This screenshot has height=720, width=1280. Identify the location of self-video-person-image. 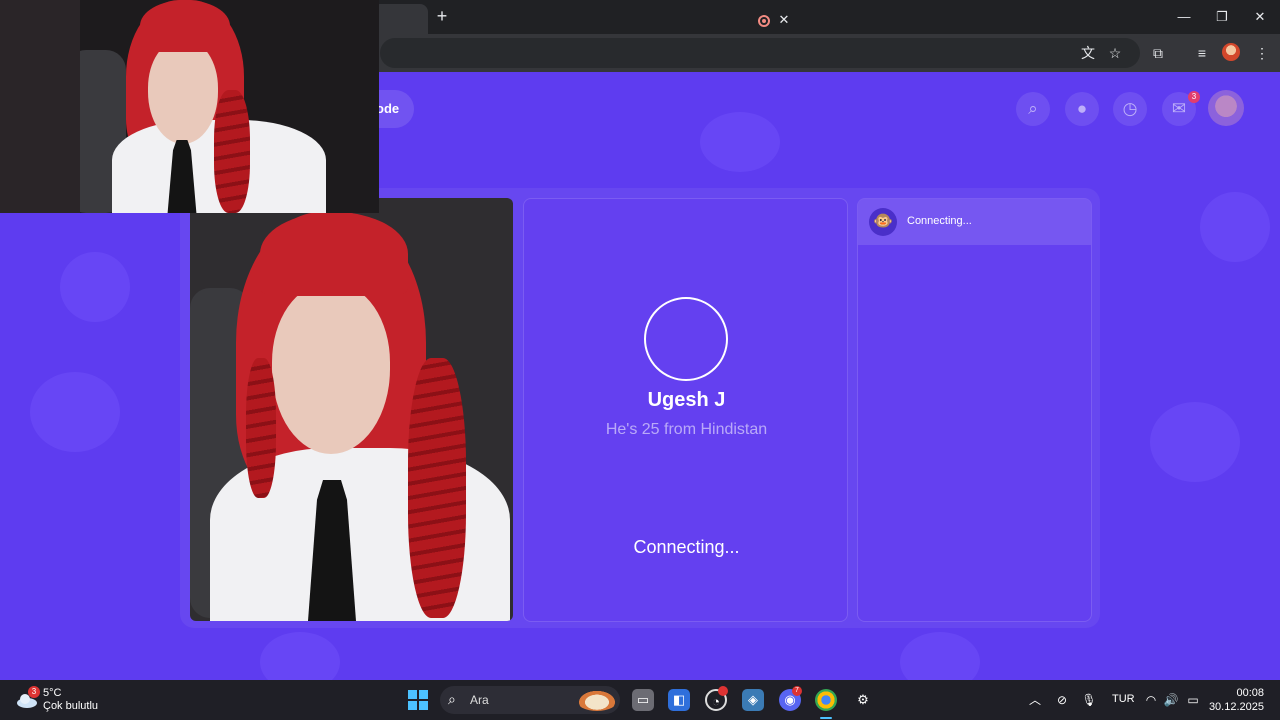
(351, 409).